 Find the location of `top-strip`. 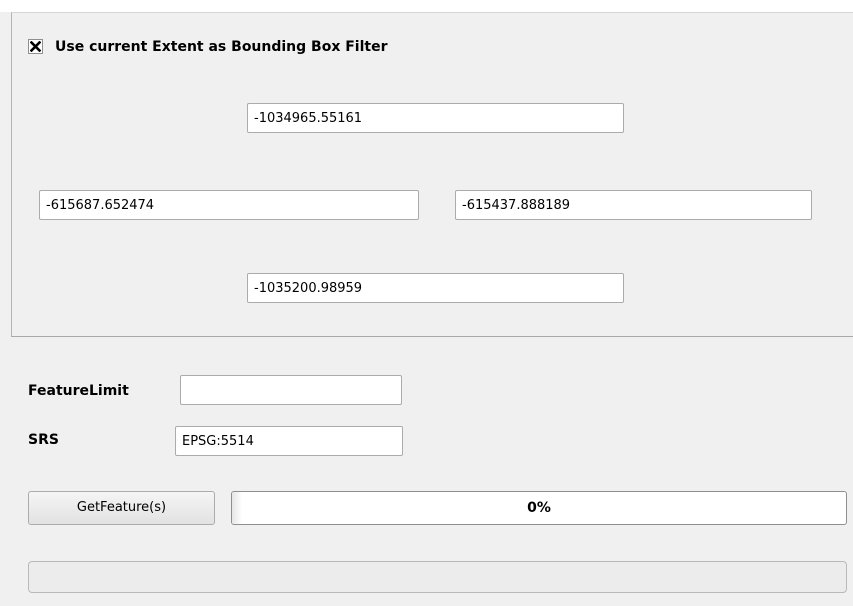

top-strip is located at coordinates (426, 6).